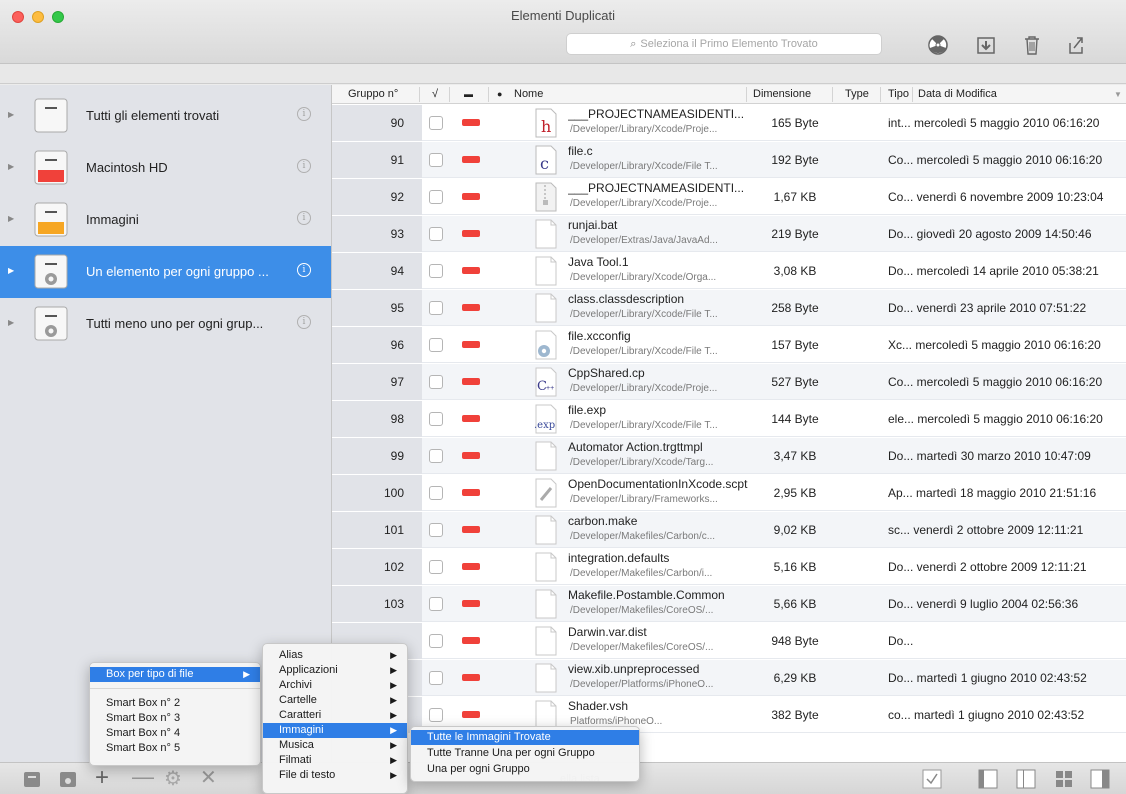  I want to click on menu-item-archivi: Archivi ▶, so click(335, 685).